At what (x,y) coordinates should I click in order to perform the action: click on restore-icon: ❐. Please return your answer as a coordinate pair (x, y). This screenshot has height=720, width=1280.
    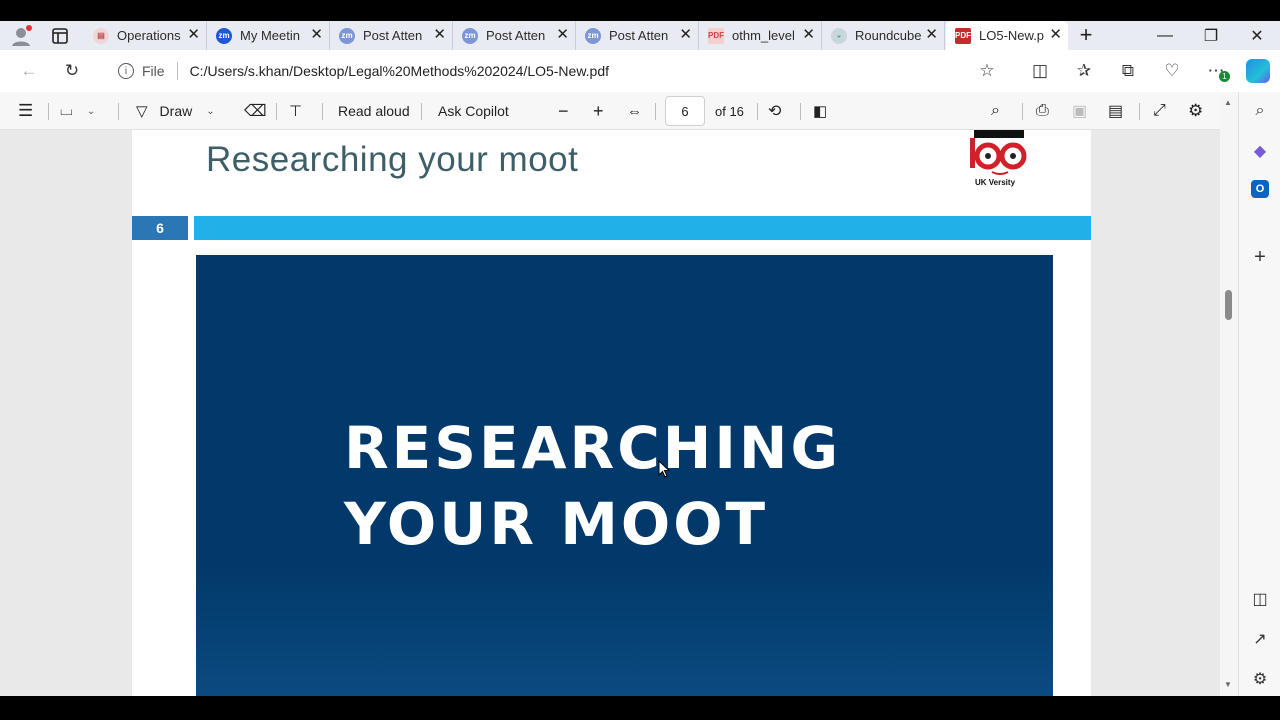
    Looking at the image, I should click on (1211, 35).